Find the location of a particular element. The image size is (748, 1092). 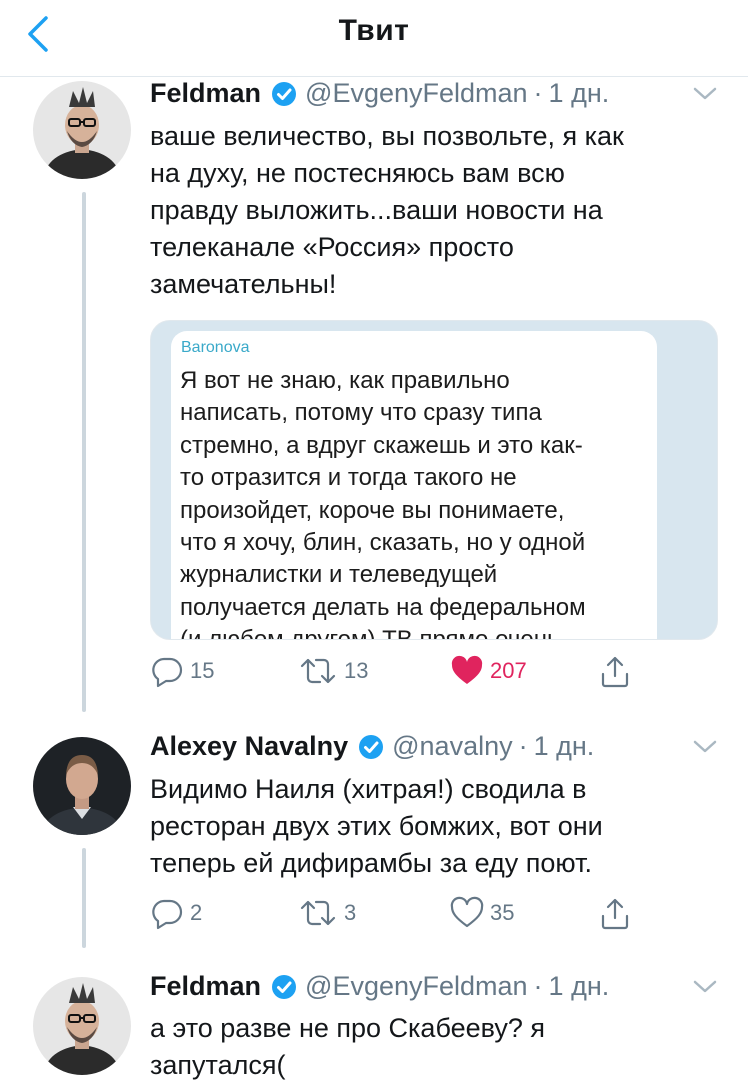

top-bar: Твит is located at coordinates (374, 38).